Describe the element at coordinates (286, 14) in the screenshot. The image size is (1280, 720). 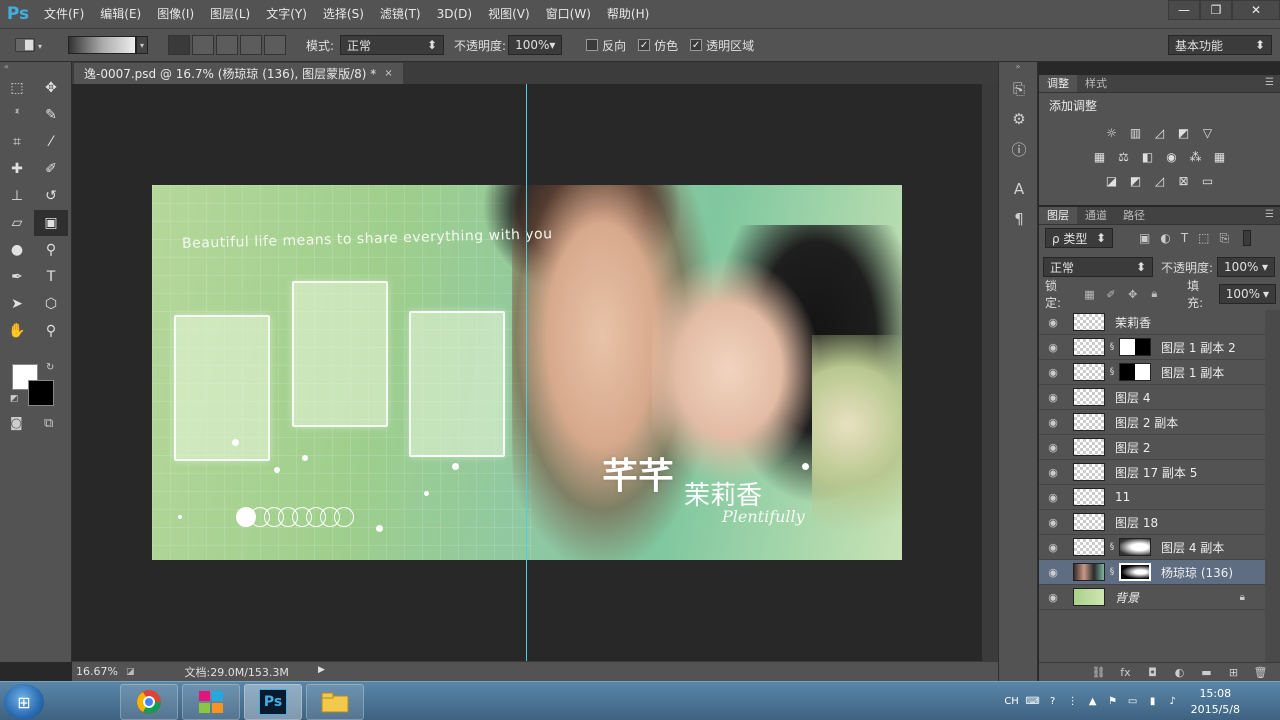
I see `menu-type: 文字(Y)` at that location.